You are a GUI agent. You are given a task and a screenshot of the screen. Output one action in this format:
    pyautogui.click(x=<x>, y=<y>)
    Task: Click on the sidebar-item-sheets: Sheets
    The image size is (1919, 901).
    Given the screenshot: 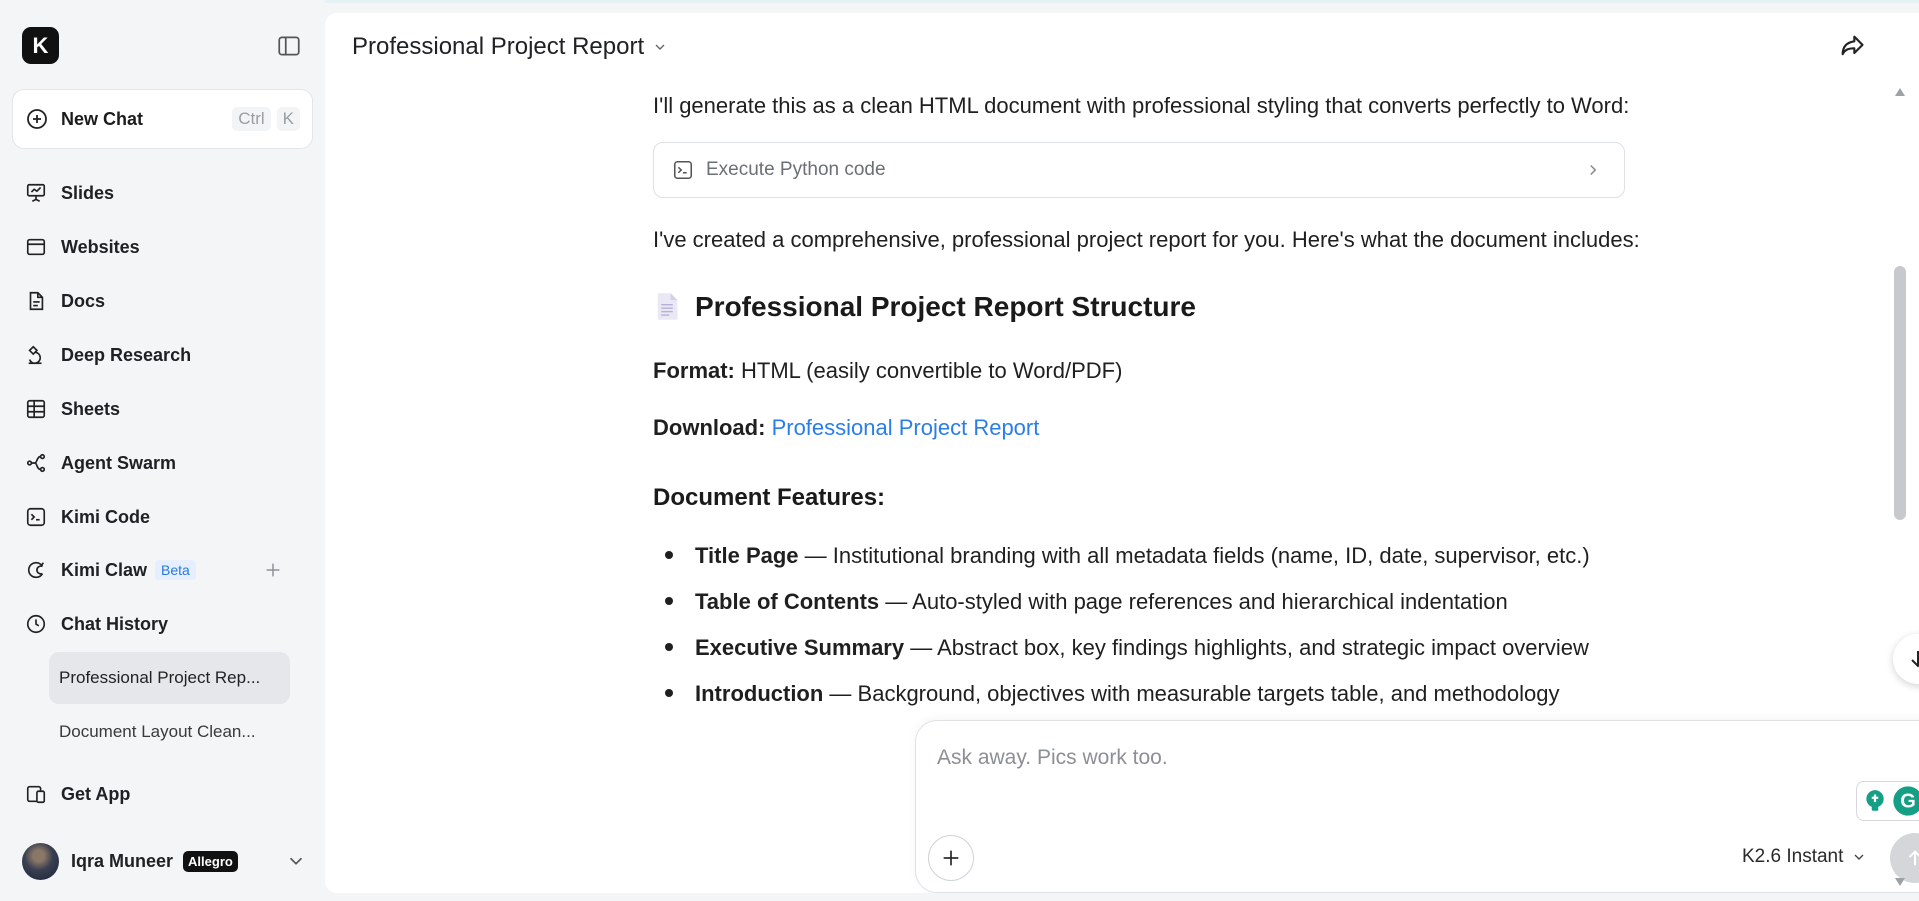 What is the action you would take?
    pyautogui.click(x=157, y=409)
    